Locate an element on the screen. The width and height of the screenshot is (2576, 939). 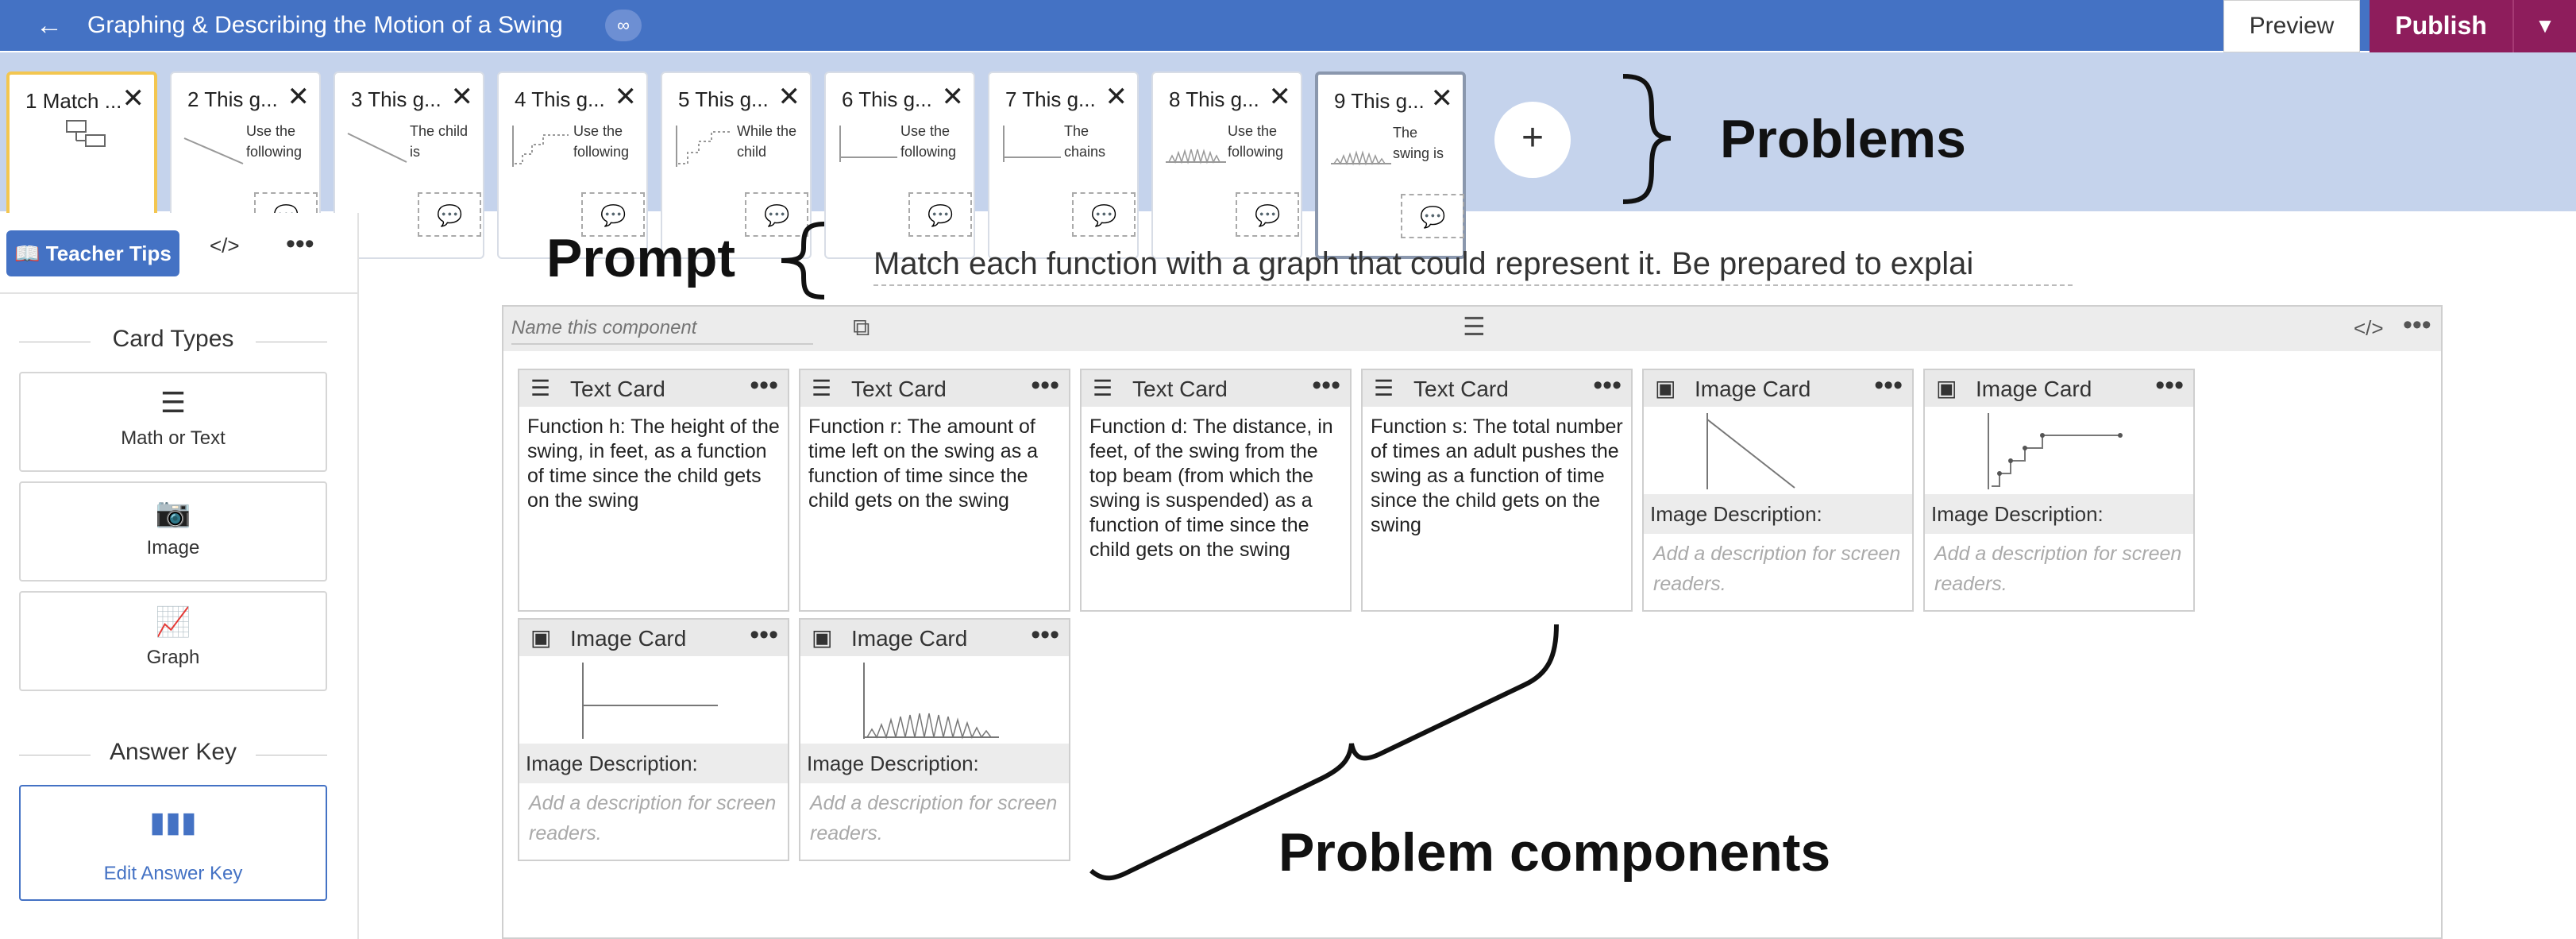
add-problem-button: + is located at coordinates (1532, 140).